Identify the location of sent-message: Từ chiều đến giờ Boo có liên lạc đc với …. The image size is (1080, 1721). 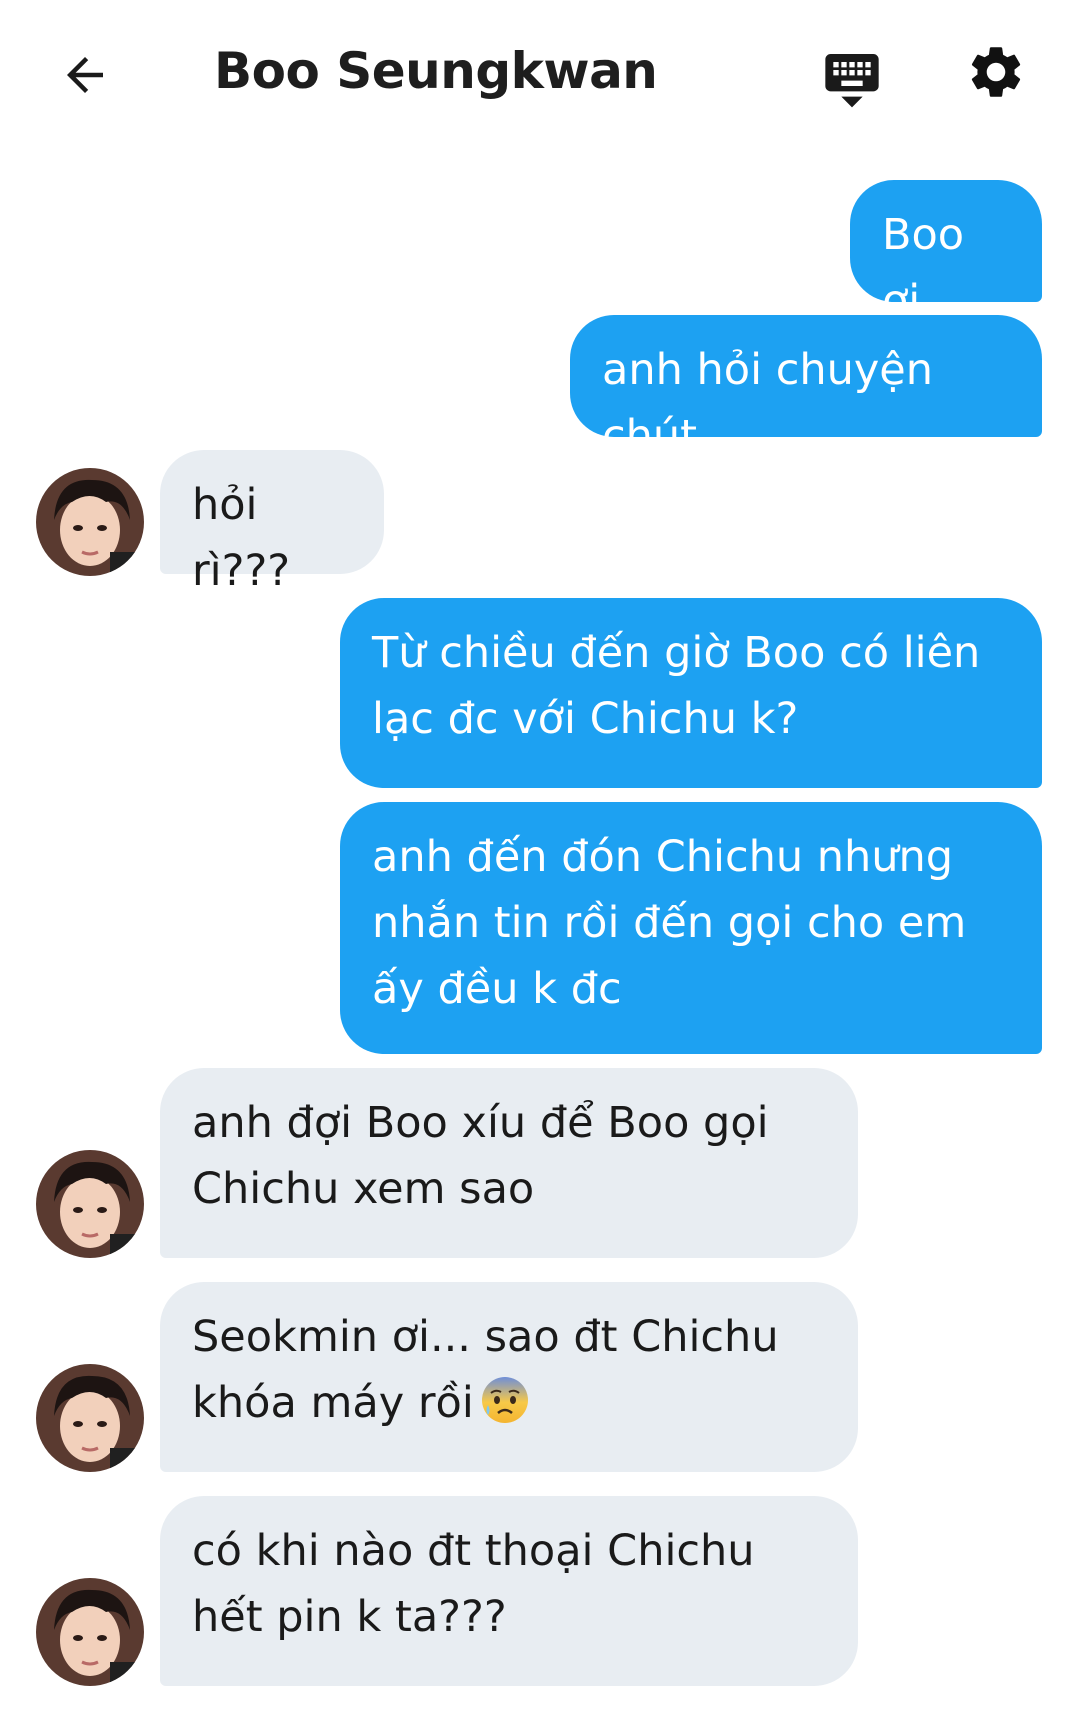
(691, 693).